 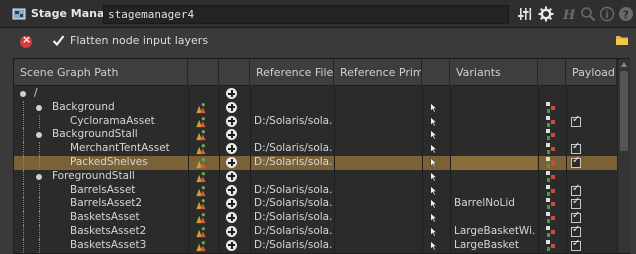 What do you see at coordinates (101, 72) in the screenshot?
I see `col-scene-graph-path: Scene Graph Path` at bounding box center [101, 72].